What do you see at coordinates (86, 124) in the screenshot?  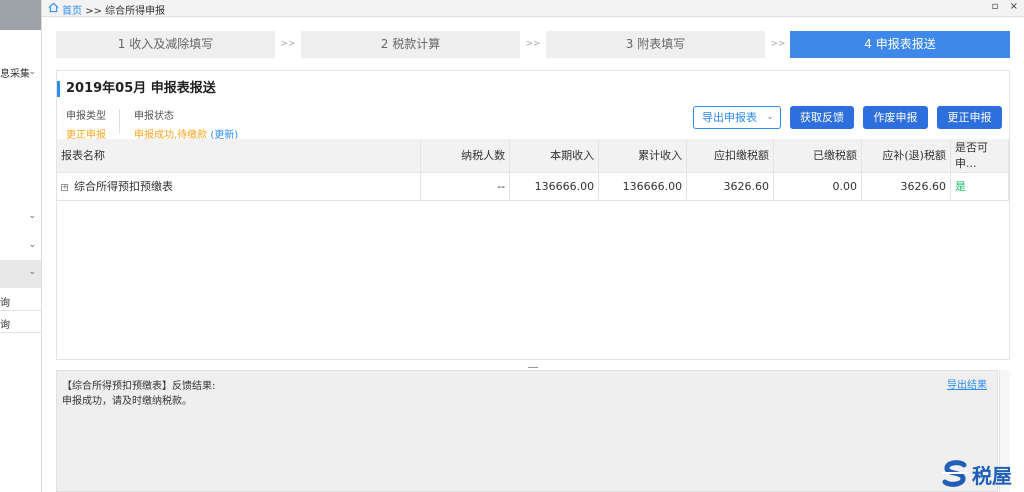 I see `declare-type: 申报类型 更正申报` at bounding box center [86, 124].